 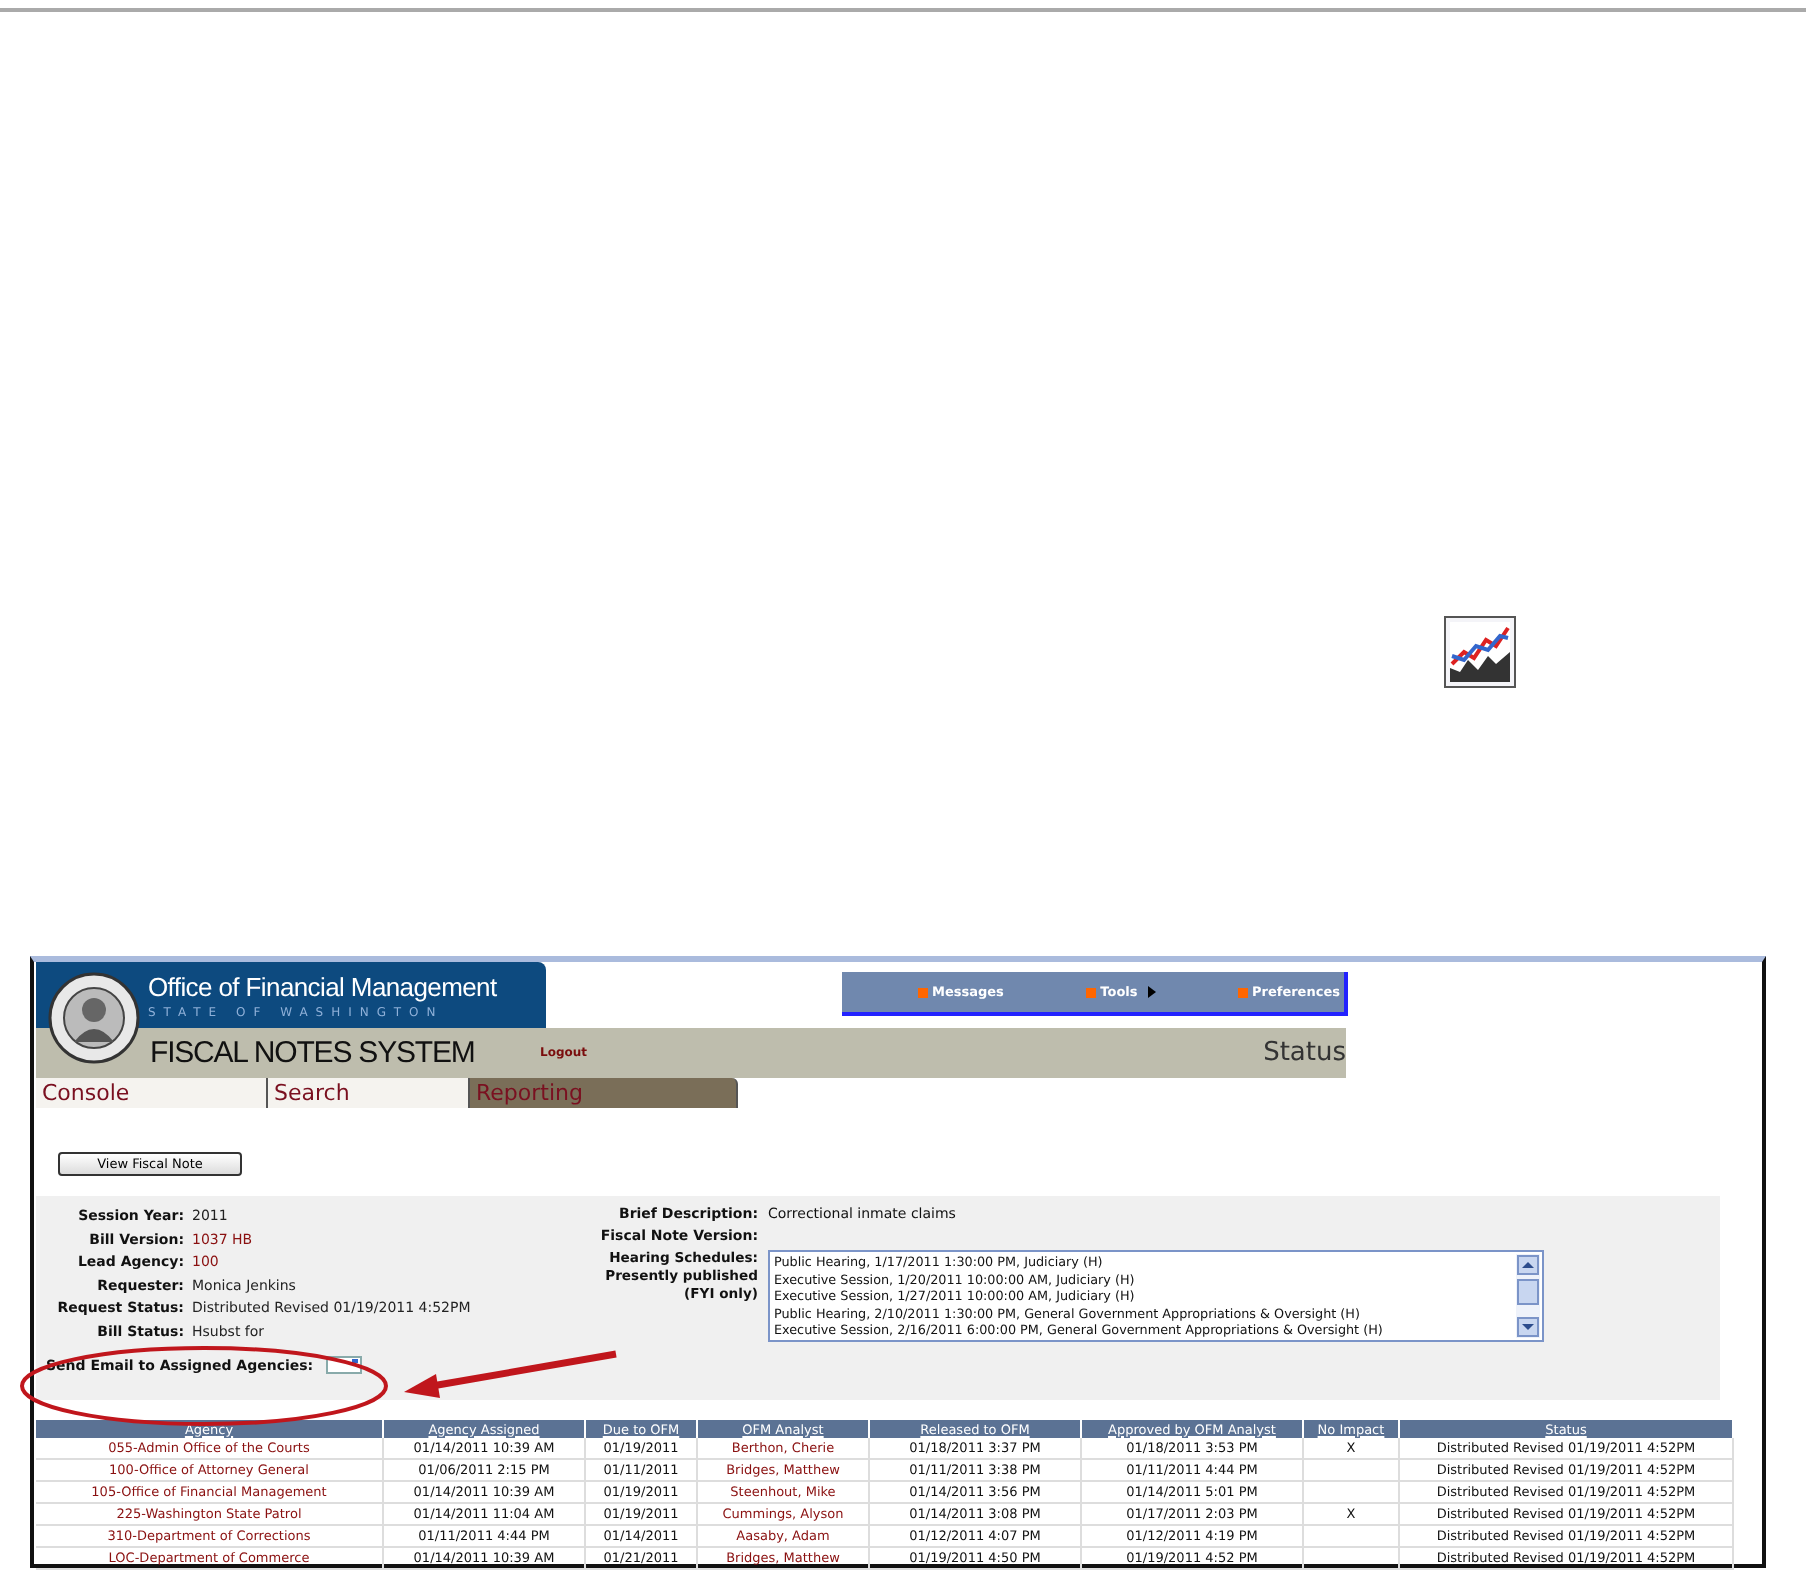 I want to click on tab: Console, so click(x=152, y=1093).